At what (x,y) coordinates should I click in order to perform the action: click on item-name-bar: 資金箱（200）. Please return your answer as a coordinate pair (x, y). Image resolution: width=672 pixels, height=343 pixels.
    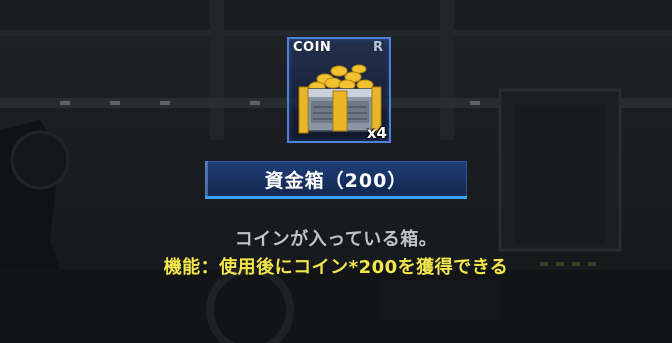
    Looking at the image, I should click on (336, 180).